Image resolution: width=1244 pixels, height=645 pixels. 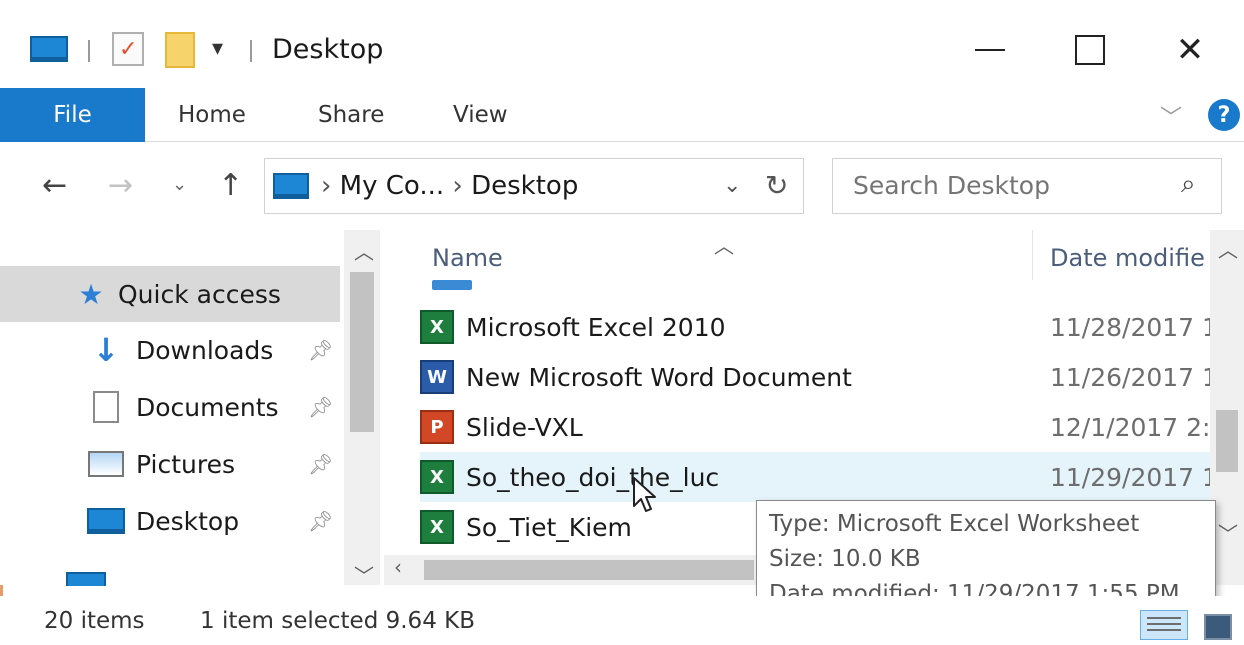 What do you see at coordinates (1134, 377) in the screenshot?
I see `file-date: 11/26/2017 1` at bounding box center [1134, 377].